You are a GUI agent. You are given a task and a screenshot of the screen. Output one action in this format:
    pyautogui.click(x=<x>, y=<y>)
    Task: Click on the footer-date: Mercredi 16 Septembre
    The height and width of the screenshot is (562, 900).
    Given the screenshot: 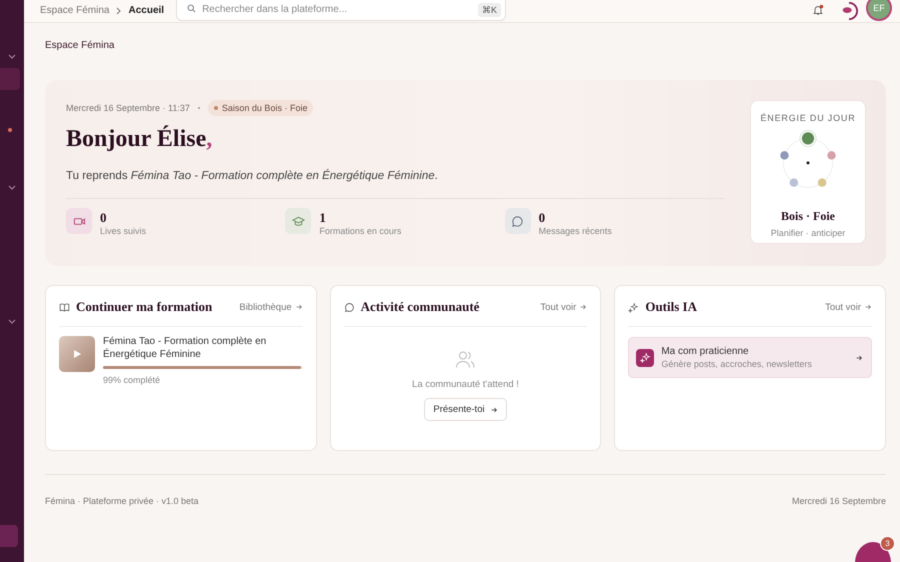 What is the action you would take?
    pyautogui.click(x=839, y=501)
    